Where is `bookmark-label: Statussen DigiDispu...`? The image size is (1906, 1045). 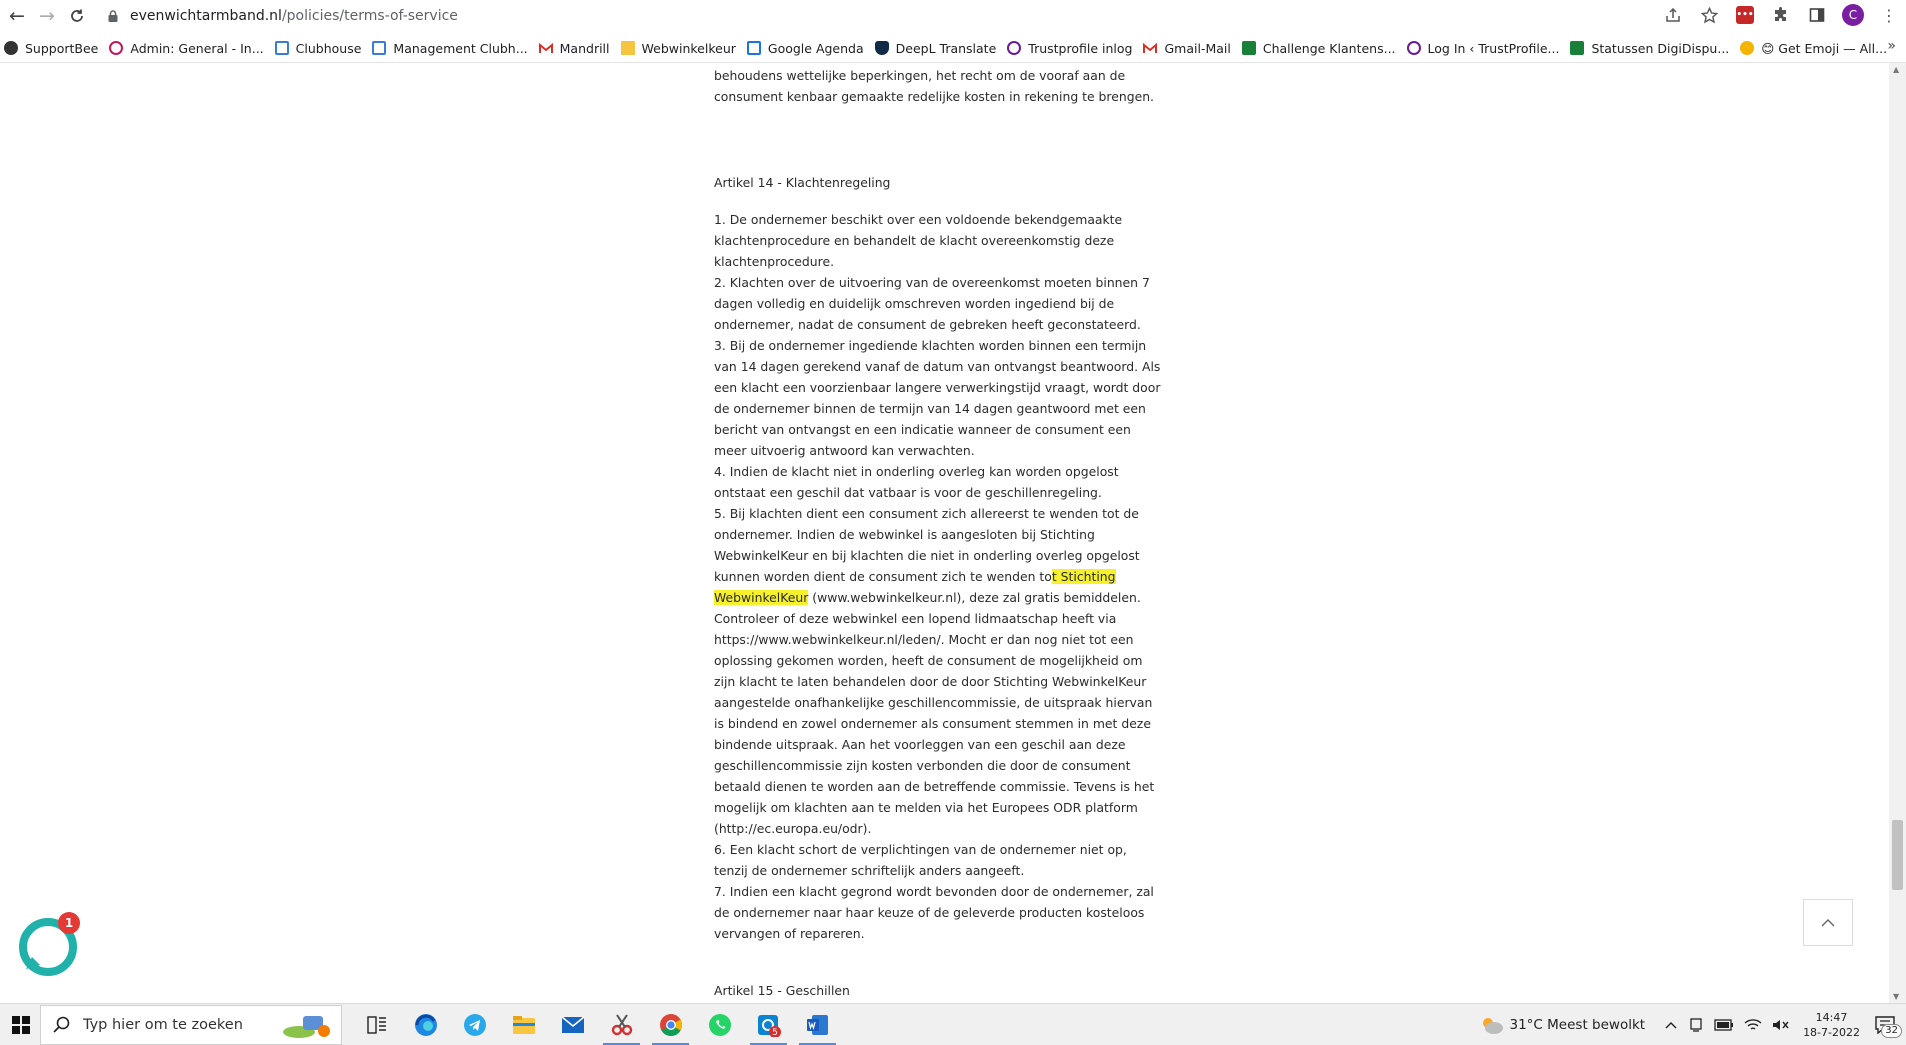
bookmark-label: Statussen DigiDispu... is located at coordinates (1660, 48).